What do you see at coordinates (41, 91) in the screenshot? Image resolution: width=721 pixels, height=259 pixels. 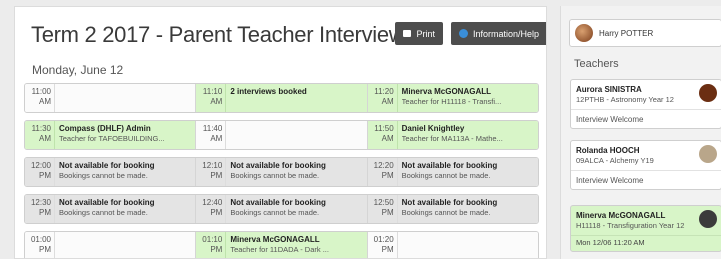 I see `slot-time-value: 11:00` at bounding box center [41, 91].